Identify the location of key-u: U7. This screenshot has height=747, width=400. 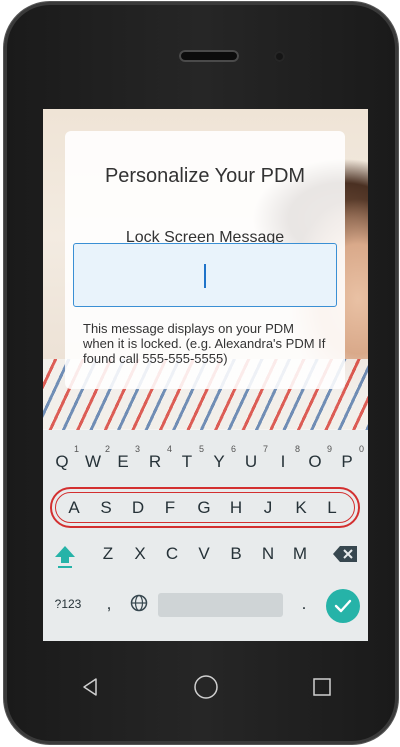
(253, 458).